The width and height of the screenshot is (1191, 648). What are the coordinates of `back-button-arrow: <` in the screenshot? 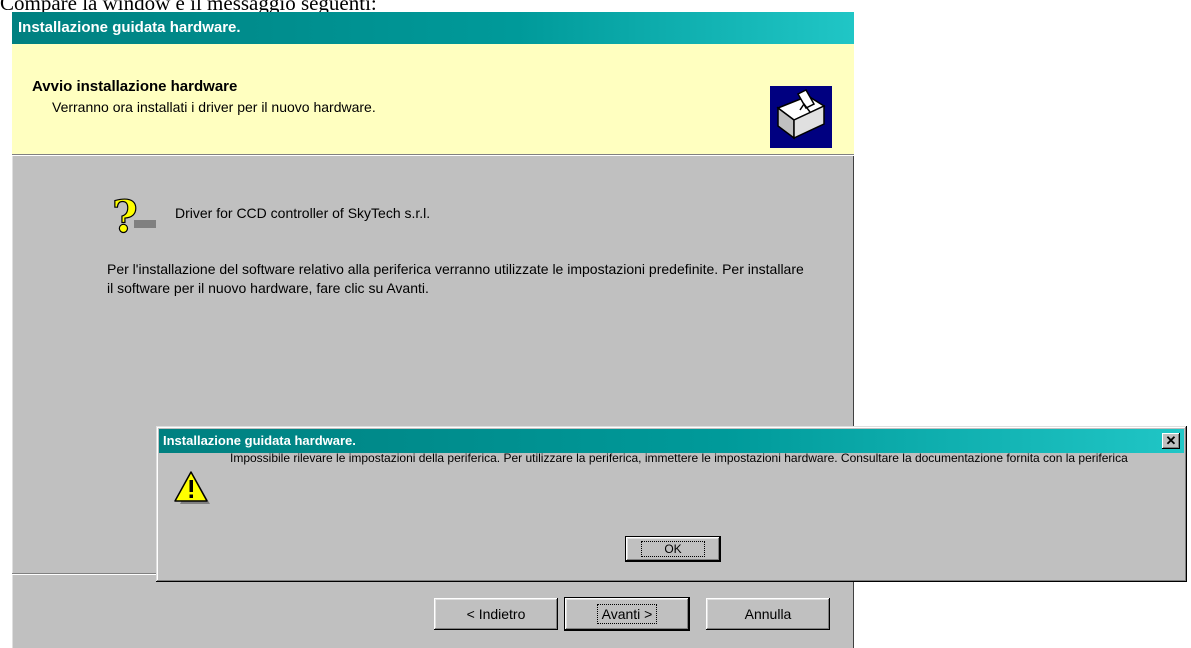 It's located at (472, 614).